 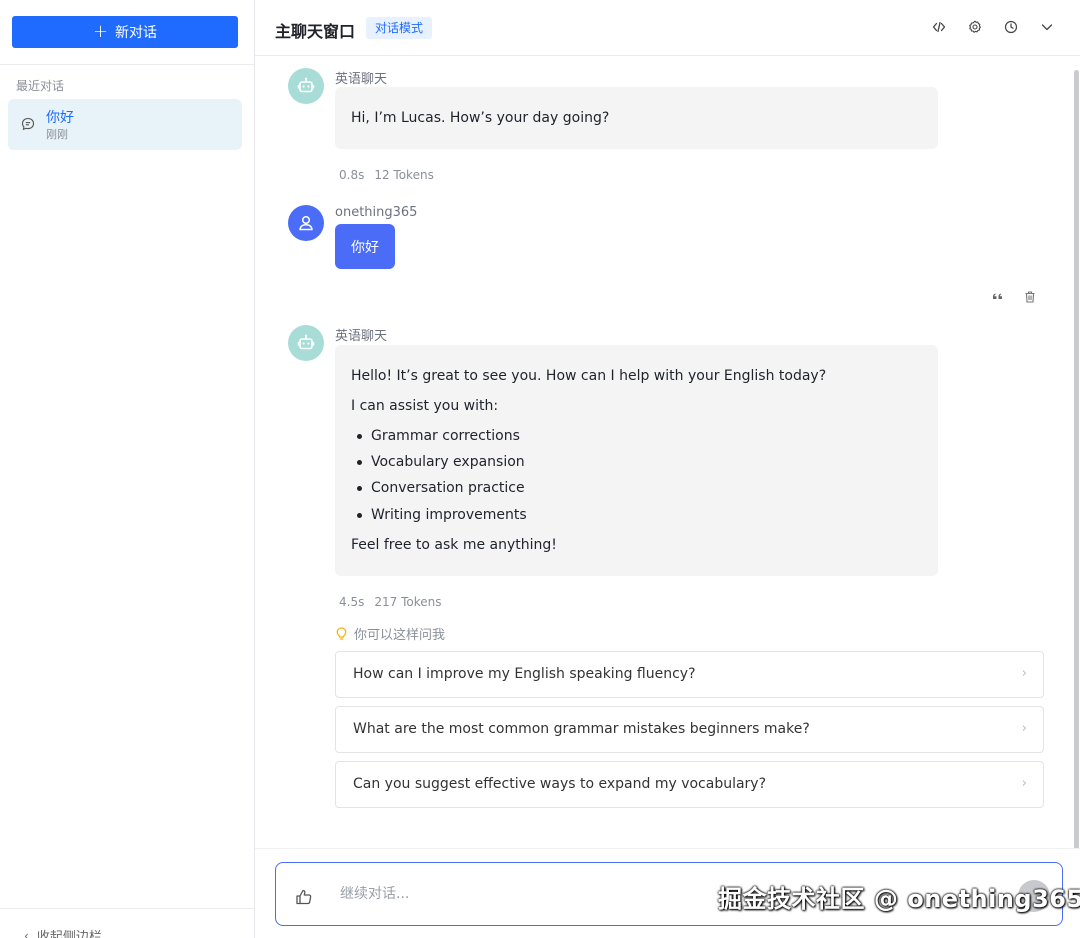 I want to click on new-chat-button: + 新对话, so click(x=125, y=32).